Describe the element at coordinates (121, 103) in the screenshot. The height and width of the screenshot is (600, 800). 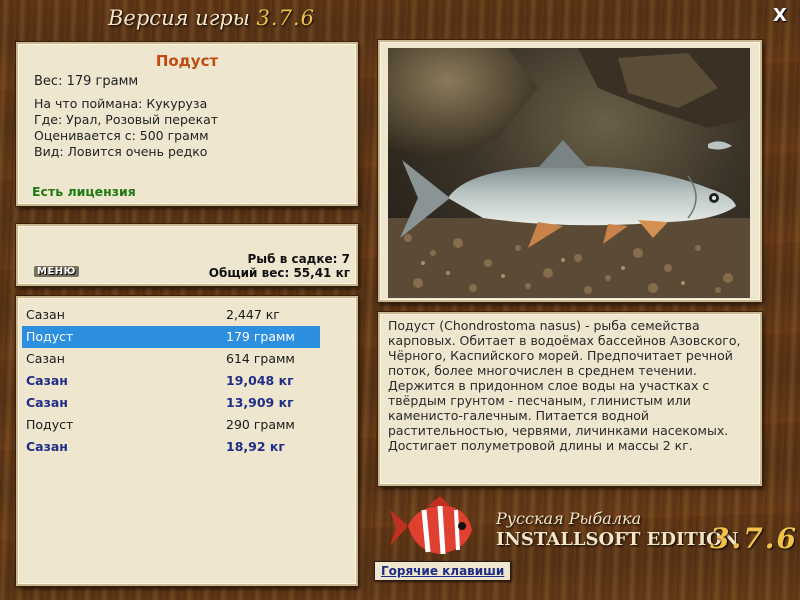
I see `bait-line: На что поймана: Кукуруза` at that location.